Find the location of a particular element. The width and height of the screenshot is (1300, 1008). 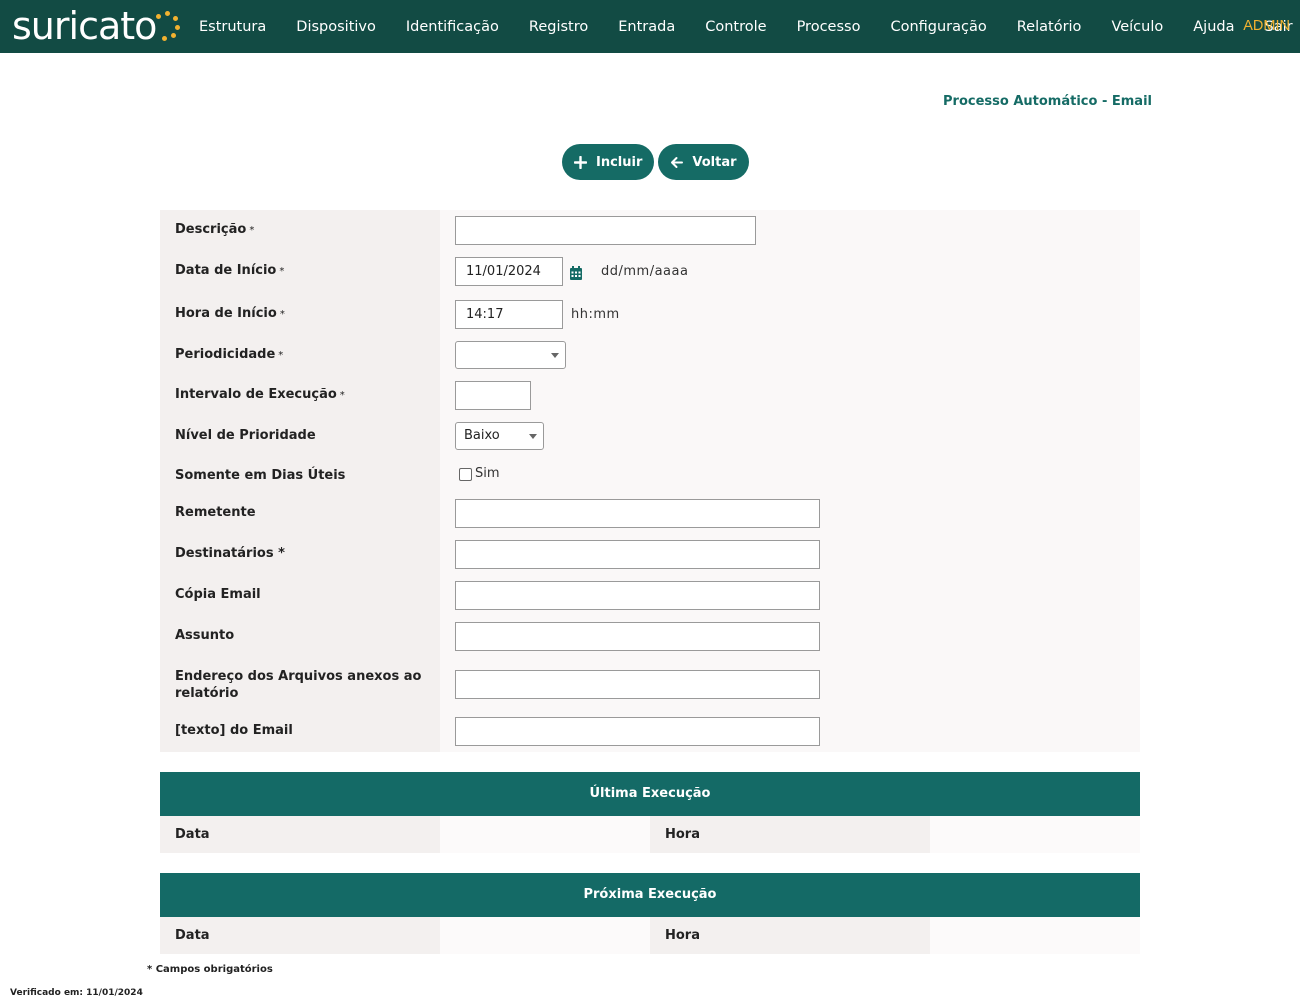

verified-date: Verificado em: 11/01/2024 is located at coordinates (76, 993).